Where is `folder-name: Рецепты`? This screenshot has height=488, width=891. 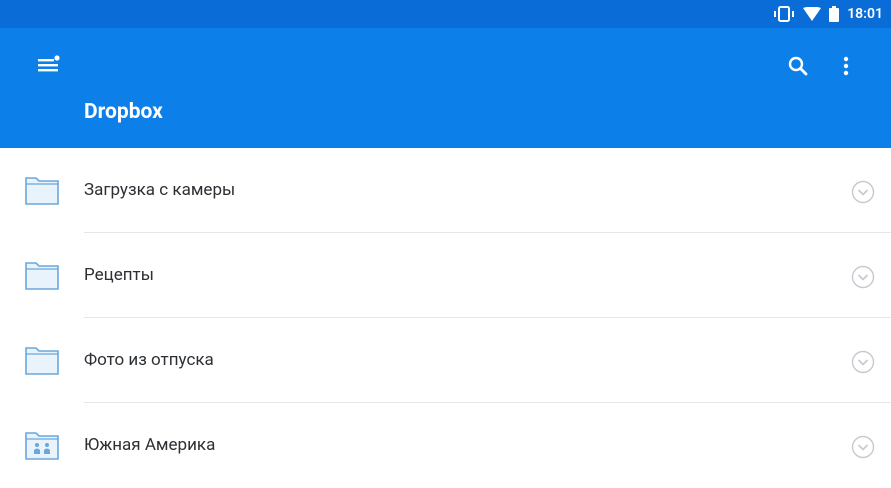 folder-name: Рецепты is located at coordinates (119, 275).